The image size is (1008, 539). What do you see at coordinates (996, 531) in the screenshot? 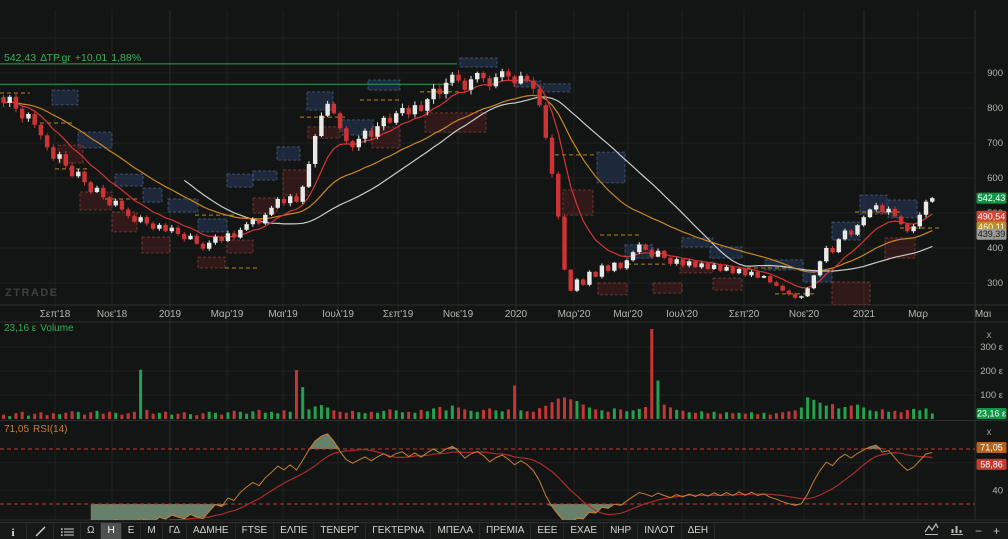
I see `zoom-in-icon: +` at bounding box center [996, 531].